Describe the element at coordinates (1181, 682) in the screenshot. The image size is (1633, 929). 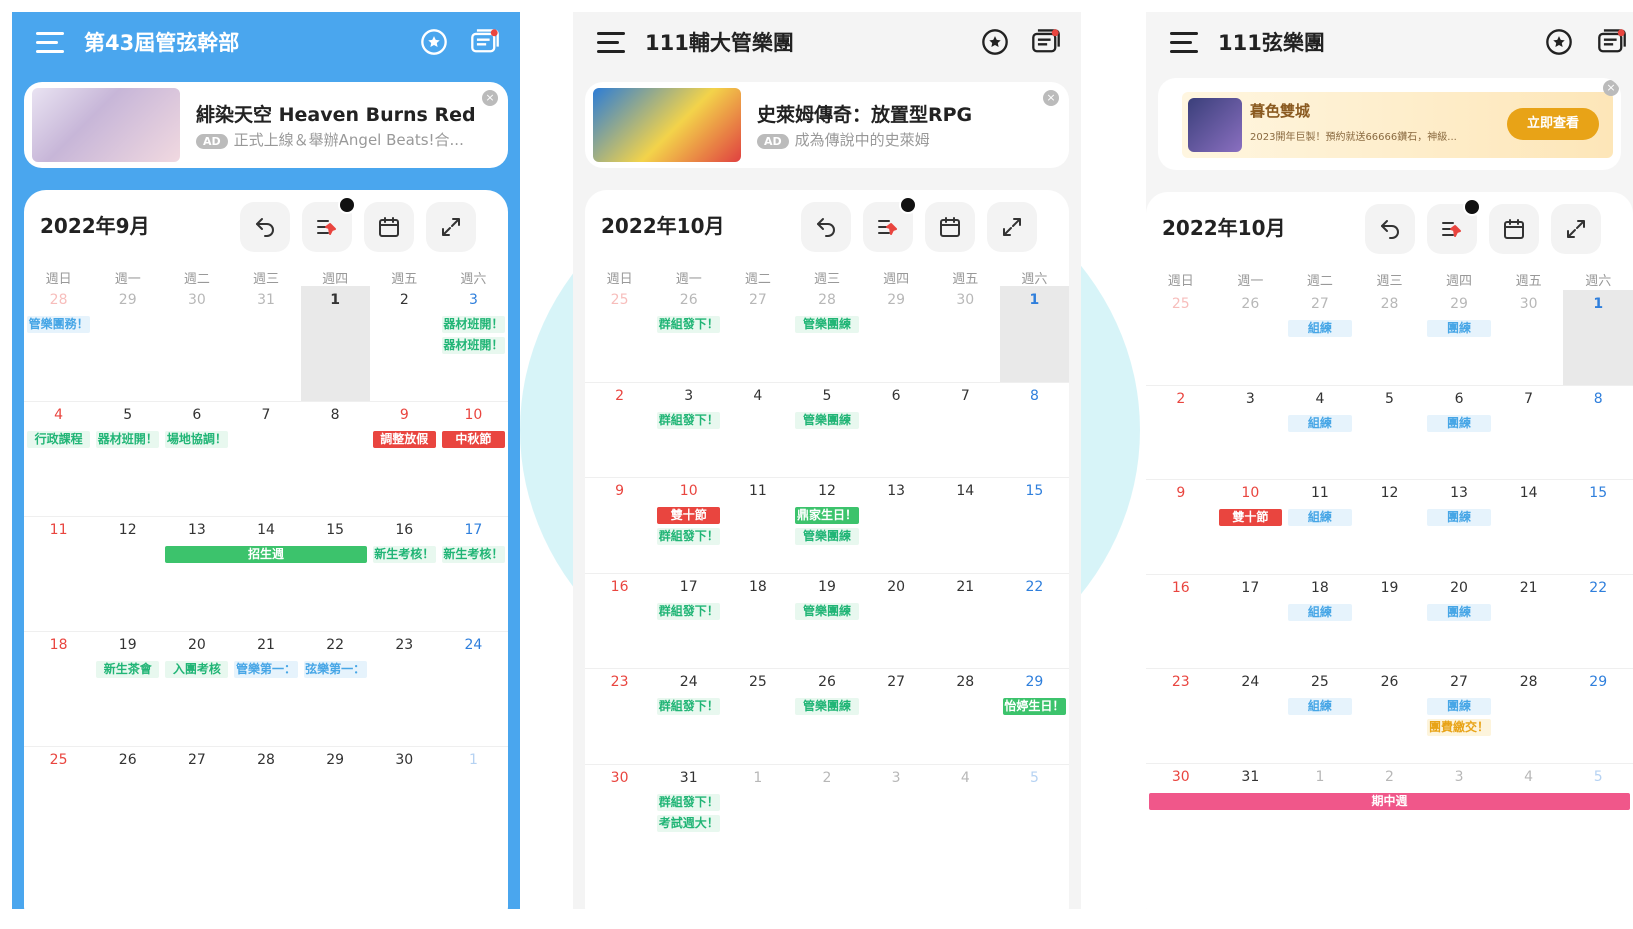
I see `day-cell: 23` at that location.